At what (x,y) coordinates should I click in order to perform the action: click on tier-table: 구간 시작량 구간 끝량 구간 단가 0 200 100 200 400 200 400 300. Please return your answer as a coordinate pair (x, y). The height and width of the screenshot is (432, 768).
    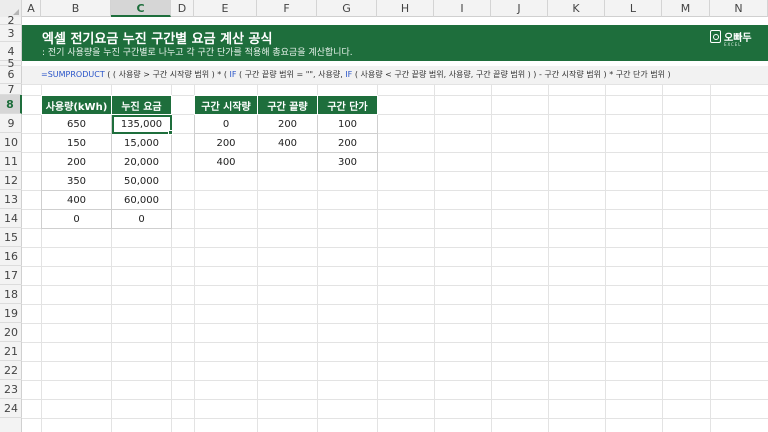
    Looking at the image, I should click on (286, 133).